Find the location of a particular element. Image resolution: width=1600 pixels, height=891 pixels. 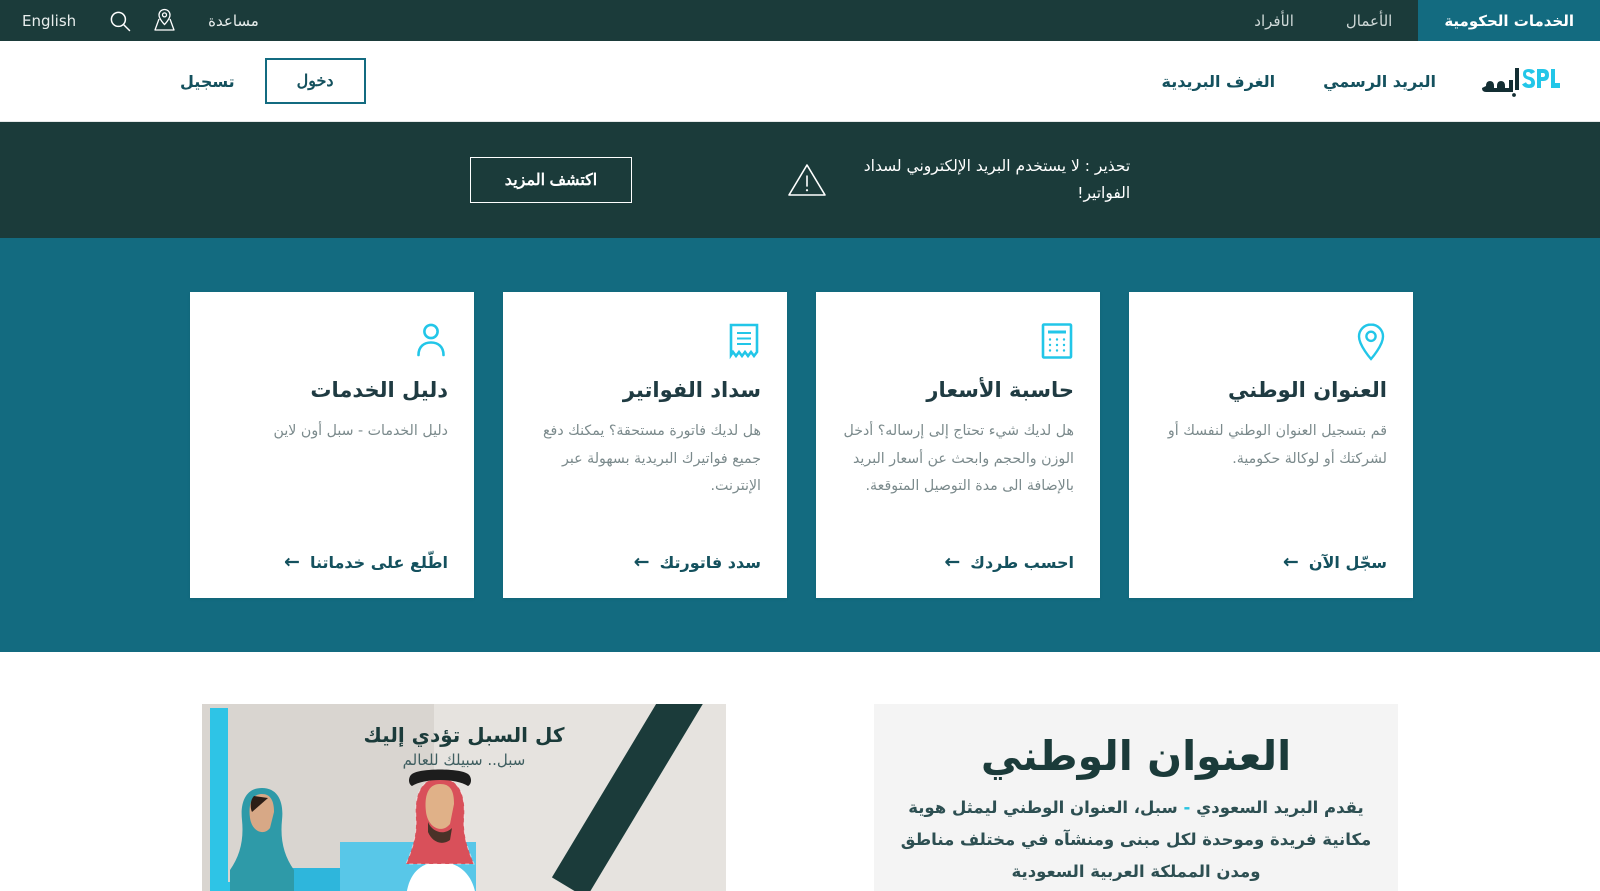

spl-logo is located at coordinates (1518, 81).